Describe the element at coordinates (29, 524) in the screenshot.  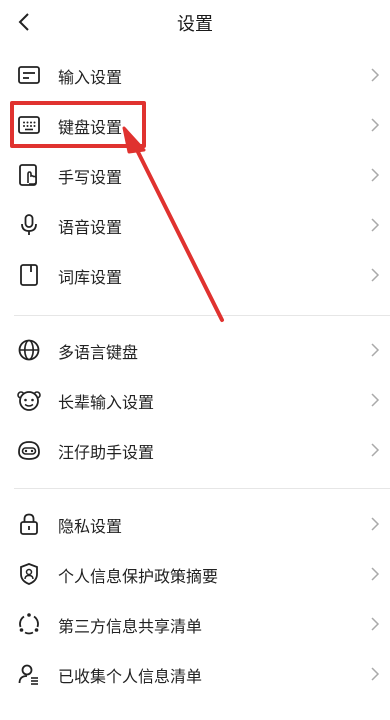
I see `lock-icon` at that location.